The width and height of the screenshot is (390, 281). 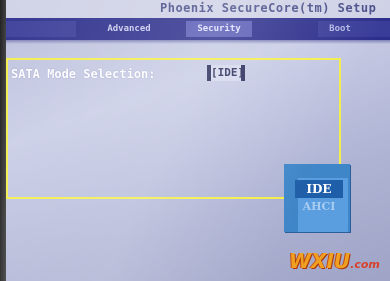 What do you see at coordinates (376, 29) in the screenshot?
I see `tab-exit` at bounding box center [376, 29].